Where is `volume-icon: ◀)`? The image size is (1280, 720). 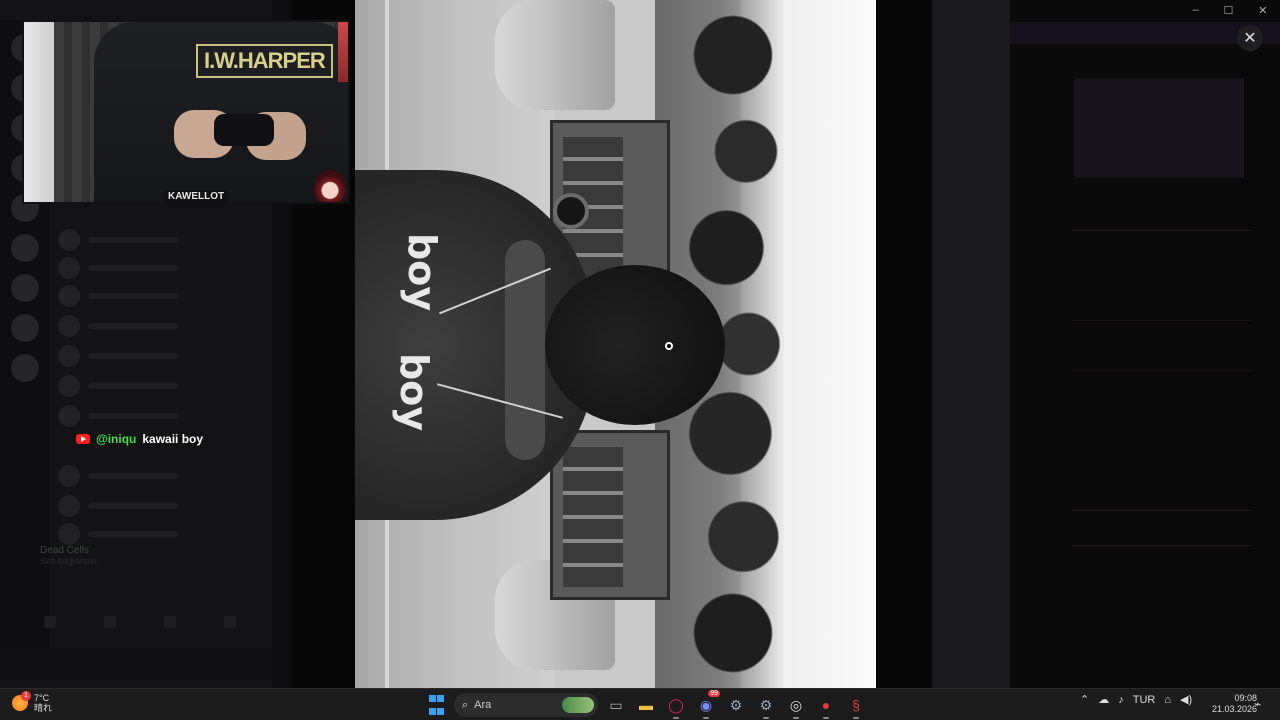 volume-icon: ◀) is located at coordinates (1186, 699).